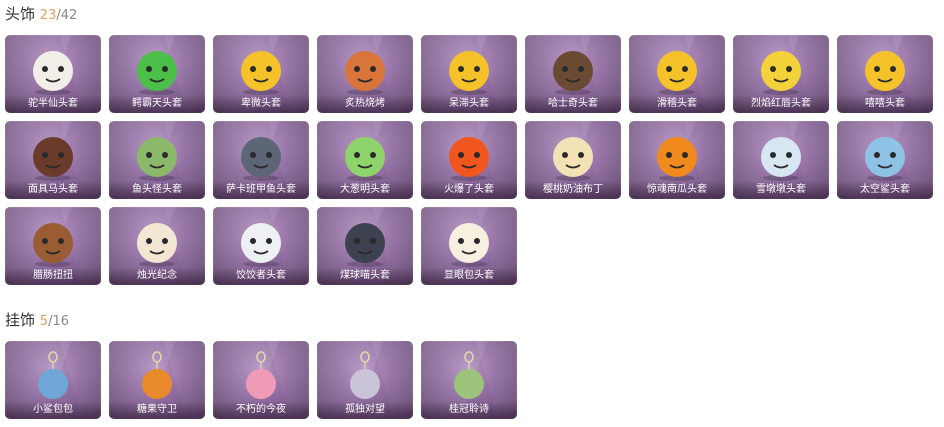 This screenshot has width=944, height=427. Describe the element at coordinates (885, 190) in the screenshot. I see `item-label: 太空鲨头套` at that location.